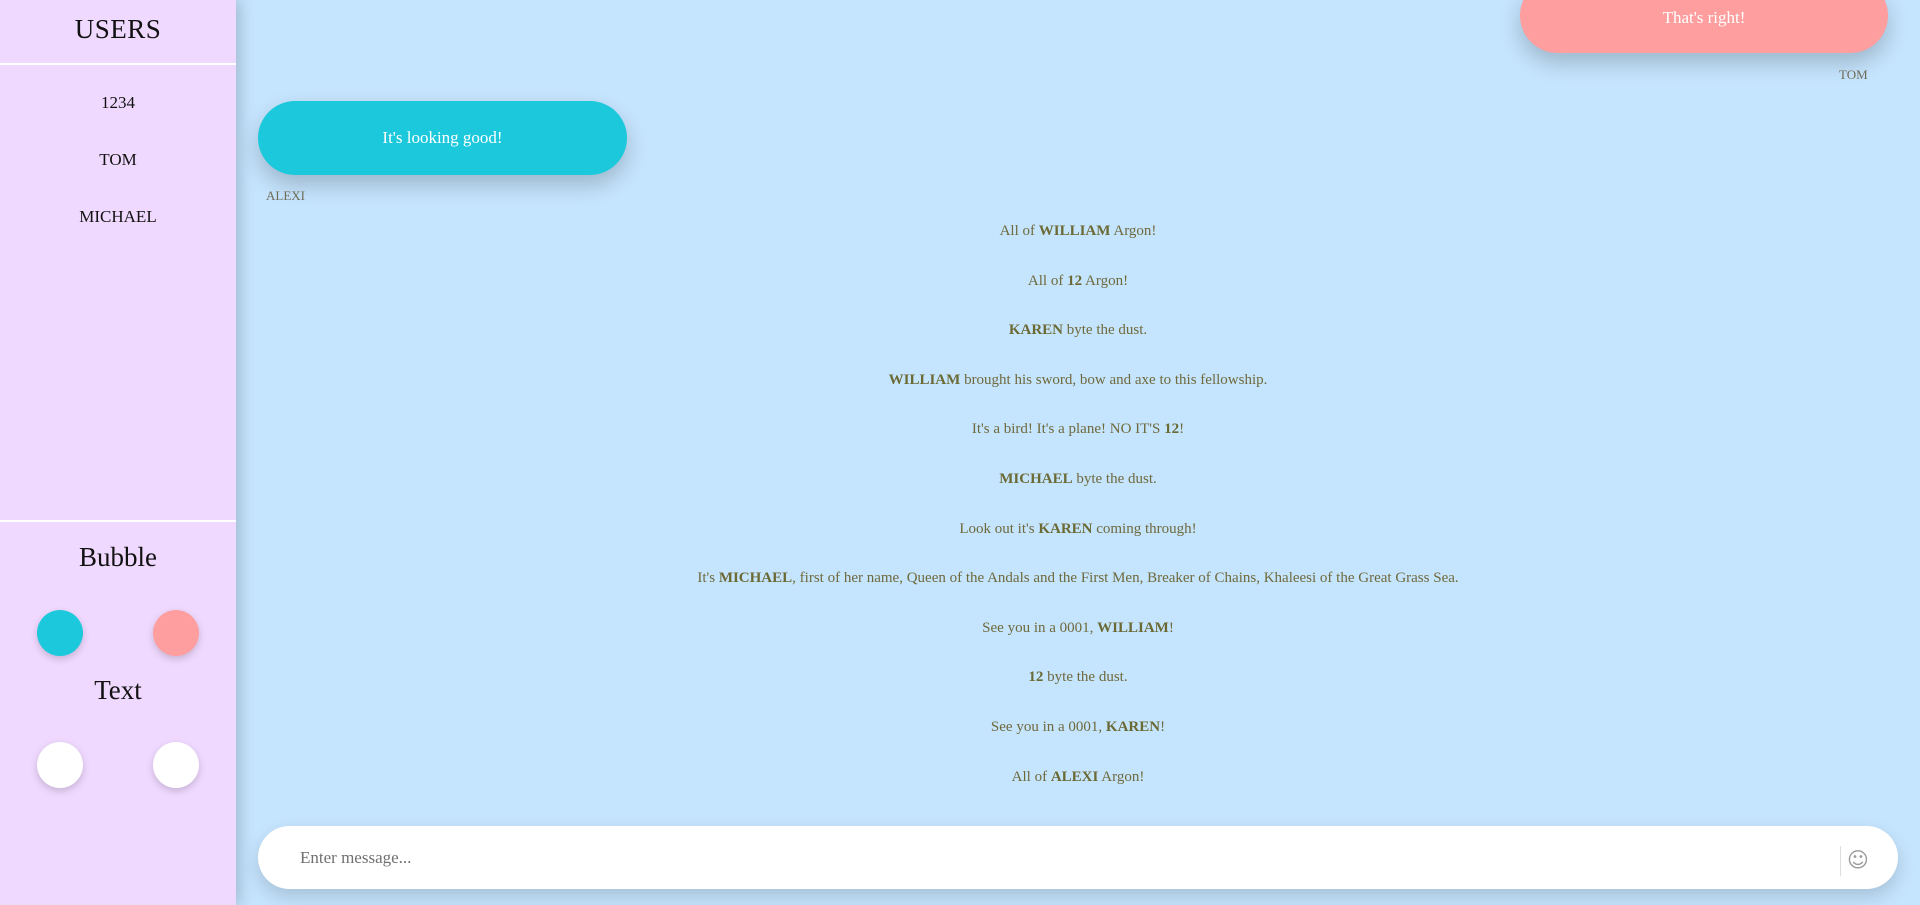 The image size is (1920, 905). I want to click on system-message: All of WILLIAM Argon!, so click(1078, 231).